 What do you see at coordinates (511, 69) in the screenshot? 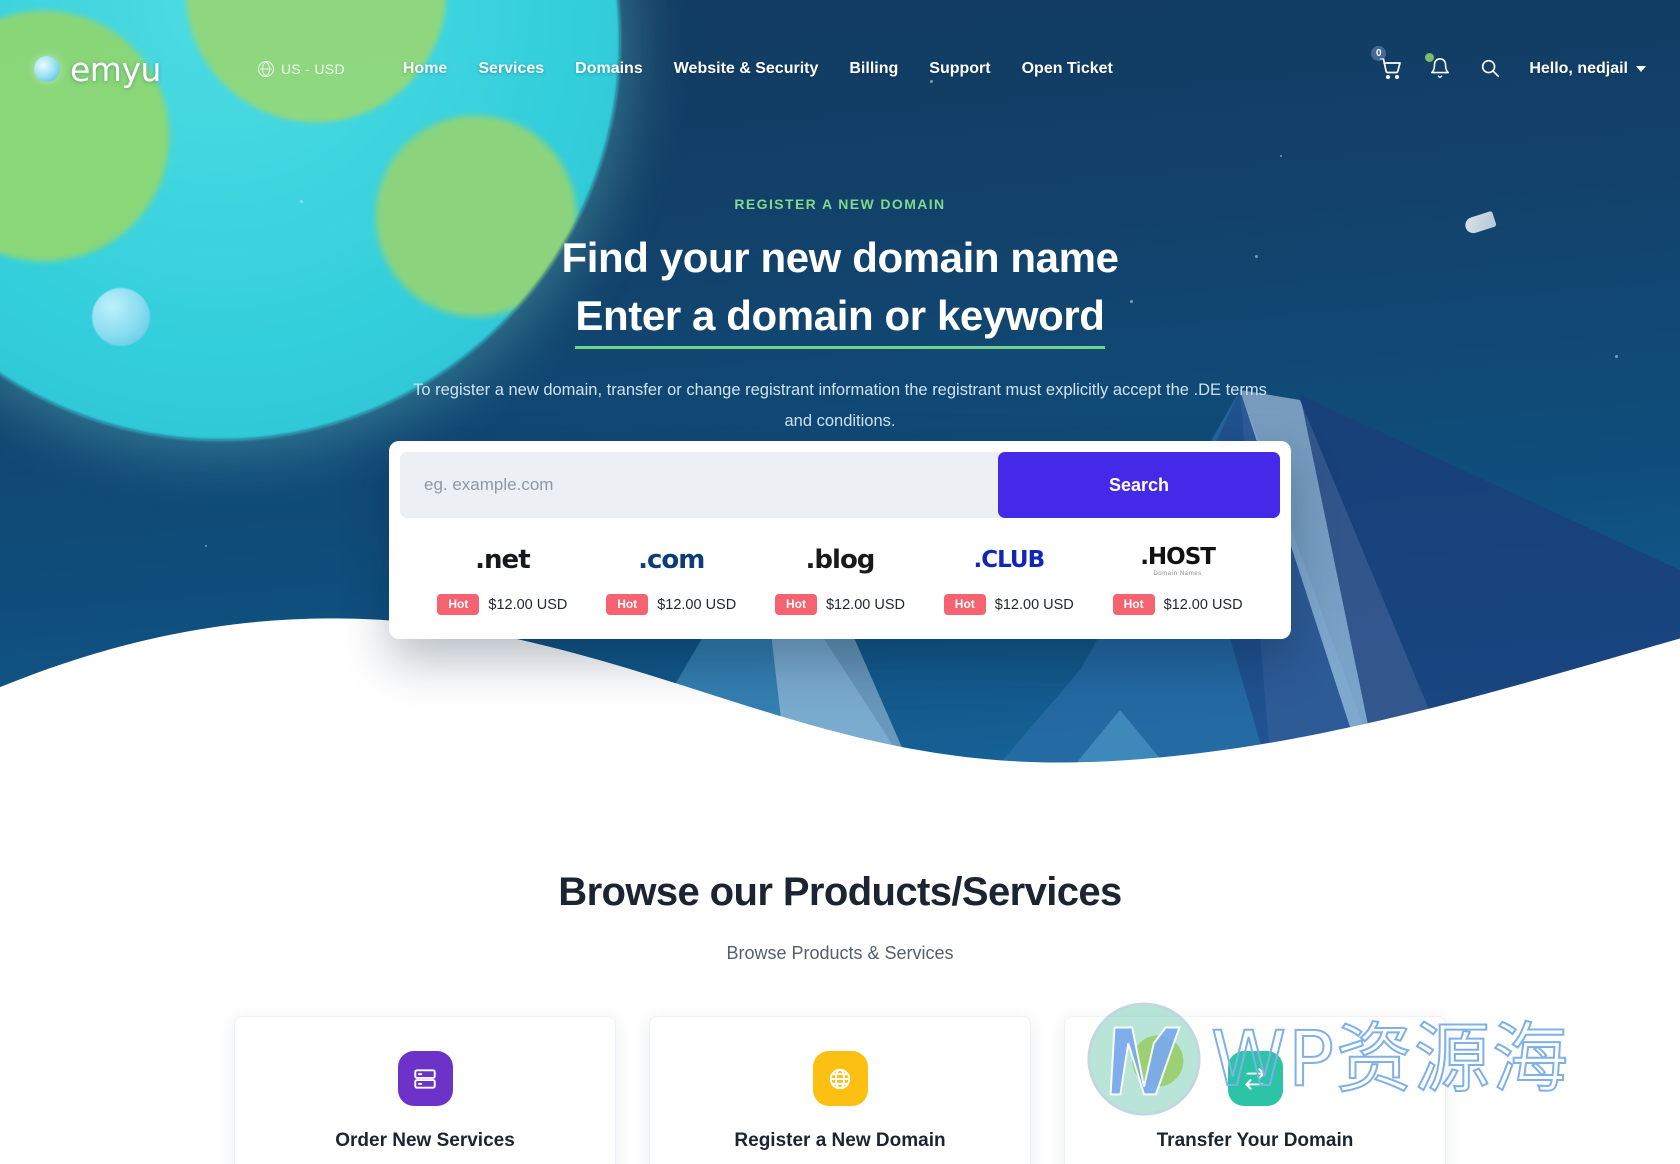
I see `nav-item-services: Services` at bounding box center [511, 69].